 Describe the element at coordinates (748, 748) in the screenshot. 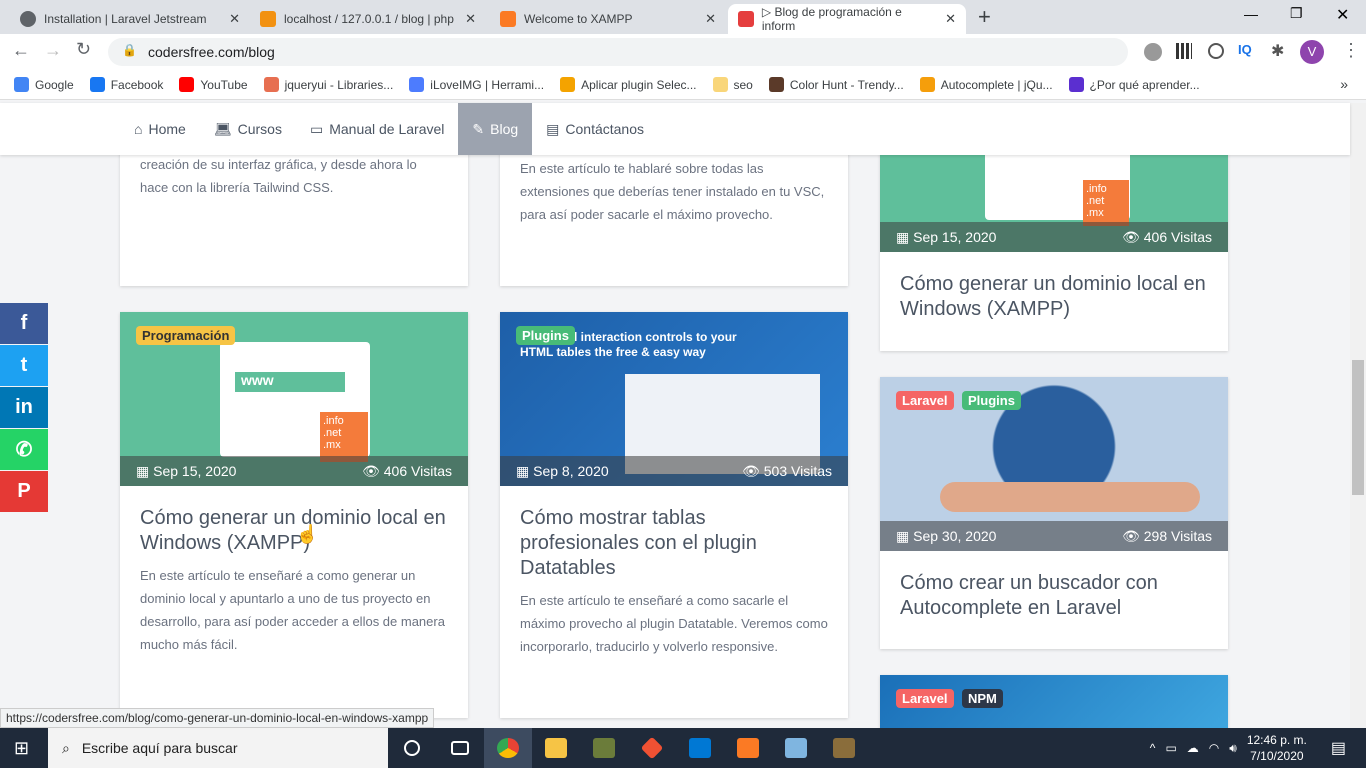

I see `xampp-icon` at that location.